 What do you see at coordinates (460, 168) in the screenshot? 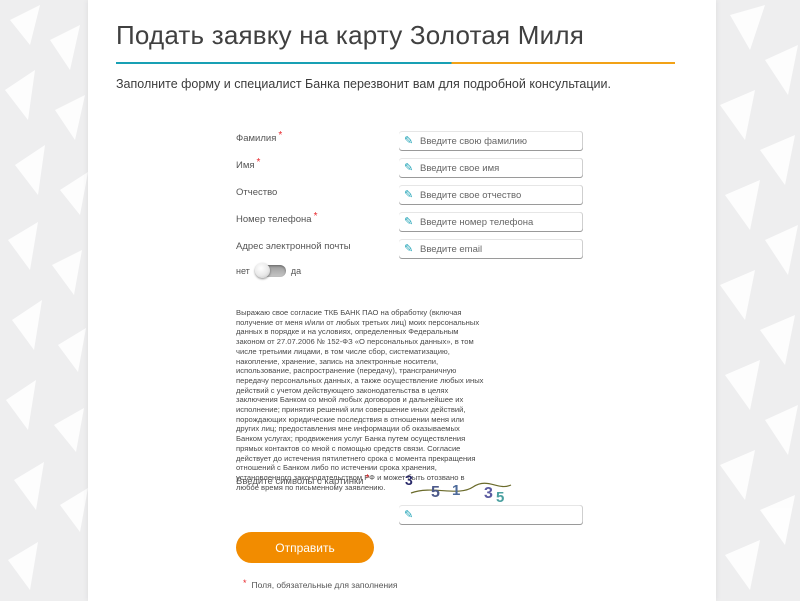
I see `name-placeholder: Введите свое имя` at bounding box center [460, 168].